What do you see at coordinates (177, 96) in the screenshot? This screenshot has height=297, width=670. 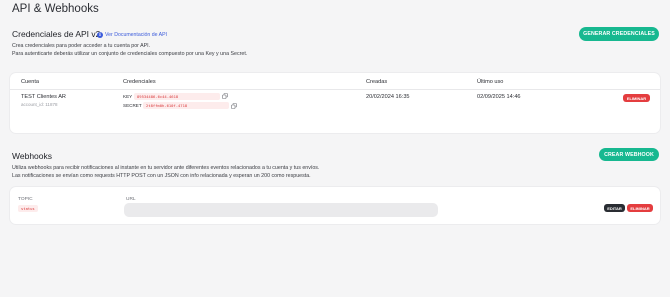 I see `key-value: 89534486-6c44-4618` at bounding box center [177, 96].